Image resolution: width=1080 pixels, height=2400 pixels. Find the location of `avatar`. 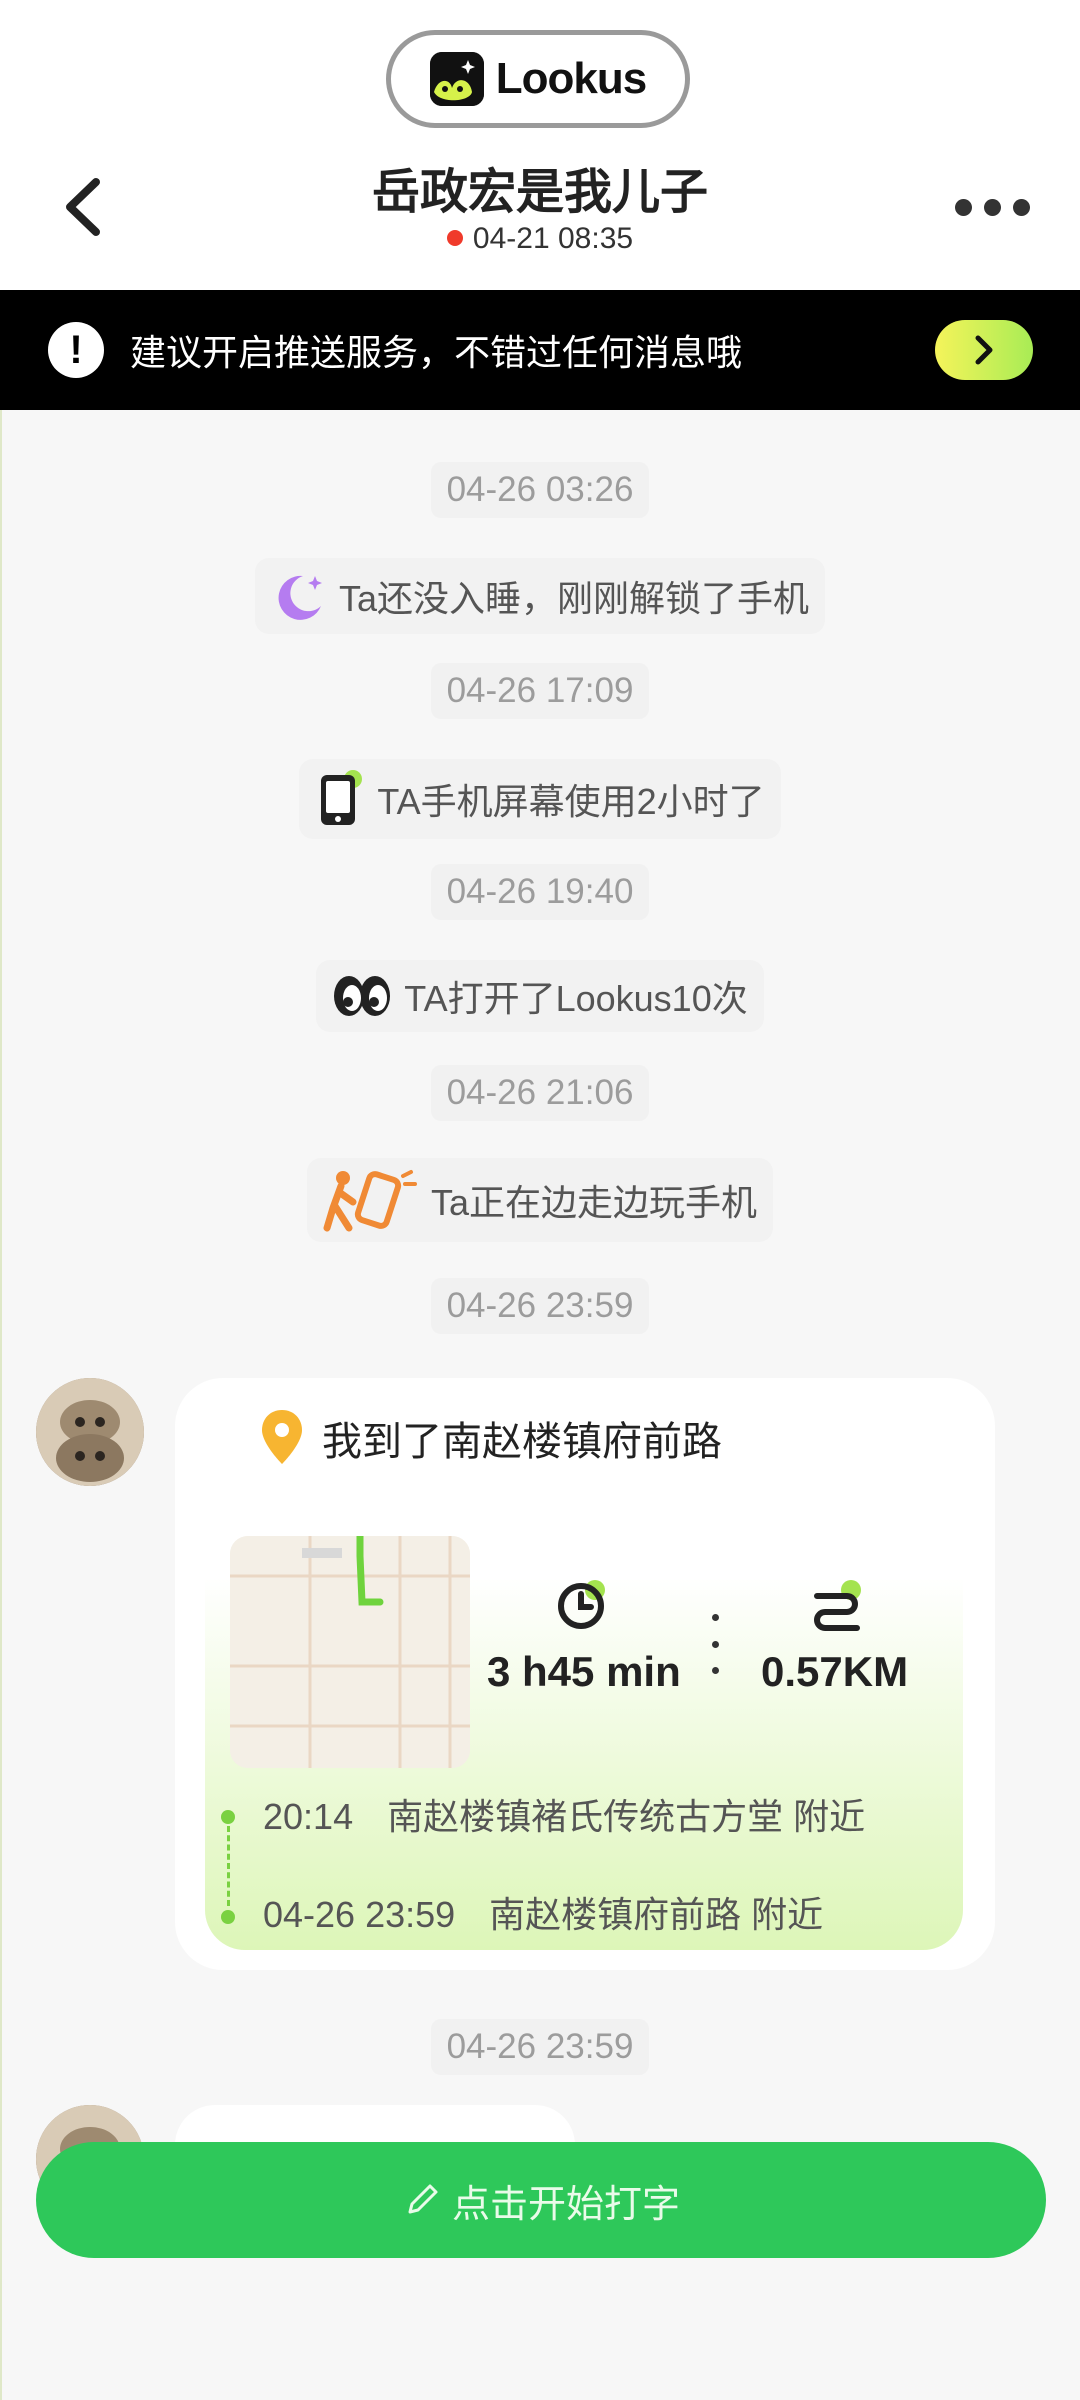

avatar is located at coordinates (90, 1432).